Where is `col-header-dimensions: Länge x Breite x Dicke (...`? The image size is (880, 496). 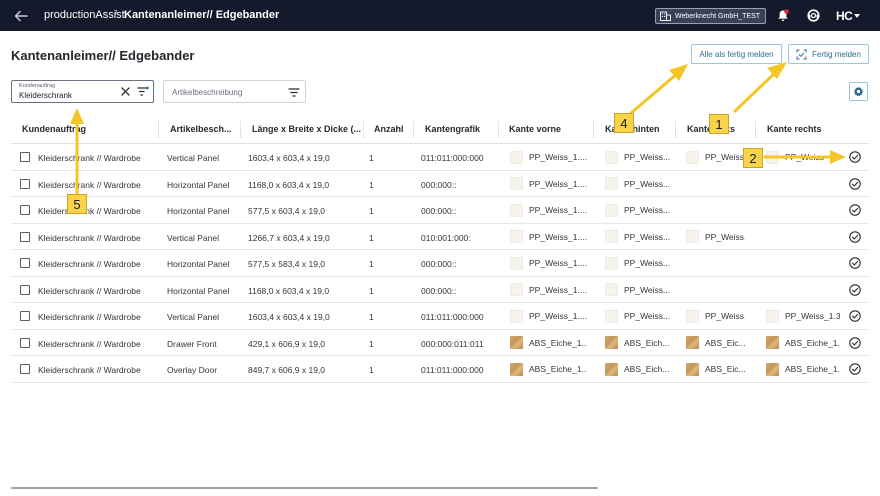 col-header-dimensions: Länge x Breite x Dicke (... is located at coordinates (306, 129).